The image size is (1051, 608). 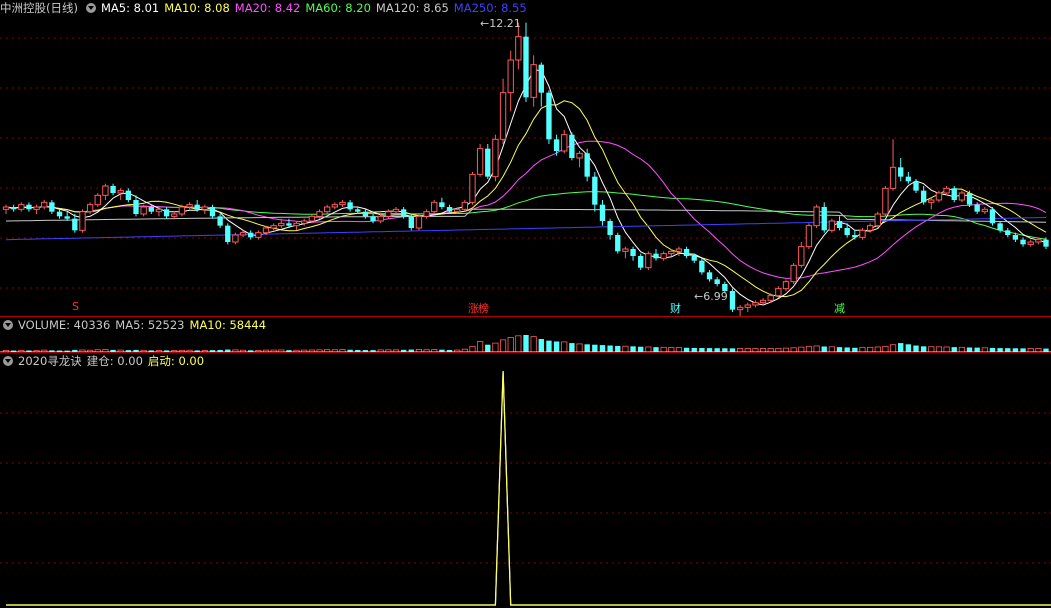 I want to click on event-tag-0: S, so click(x=75, y=306).